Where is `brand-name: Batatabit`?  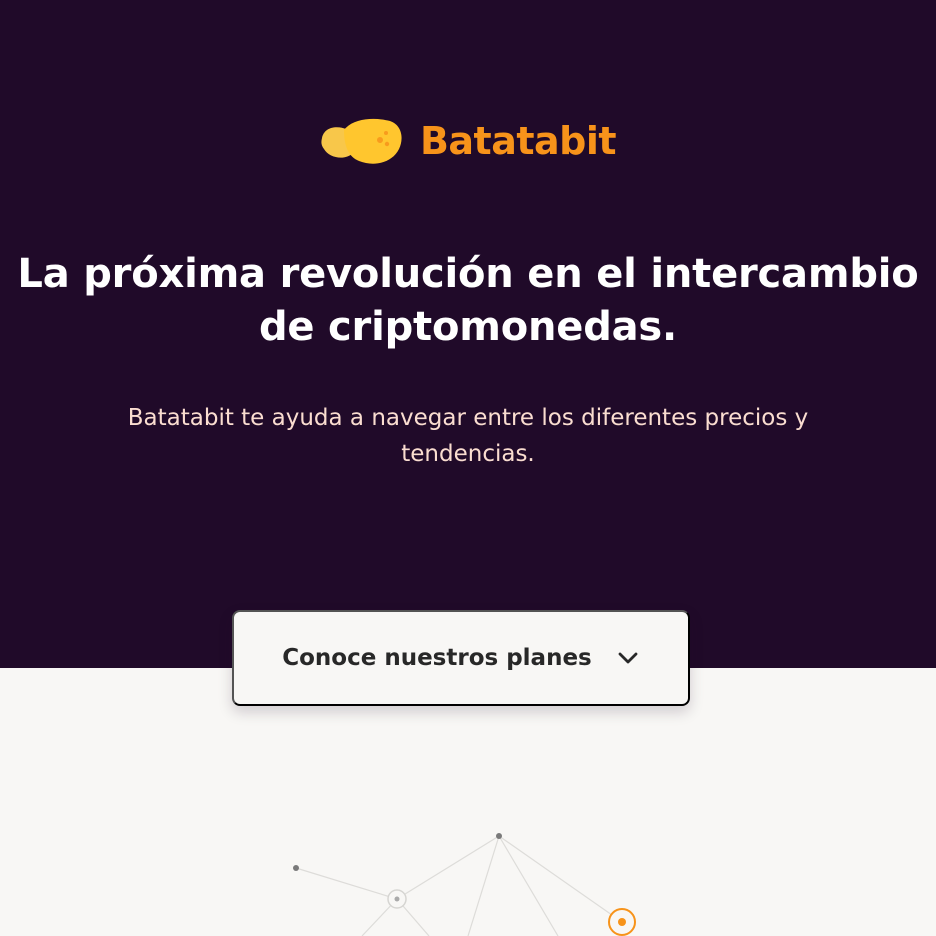 brand-name: Batatabit is located at coordinates (518, 141).